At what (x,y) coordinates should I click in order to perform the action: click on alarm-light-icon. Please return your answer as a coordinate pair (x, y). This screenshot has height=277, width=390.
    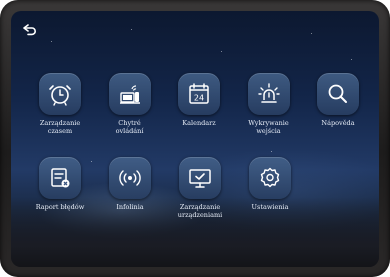
    Looking at the image, I should click on (268, 94).